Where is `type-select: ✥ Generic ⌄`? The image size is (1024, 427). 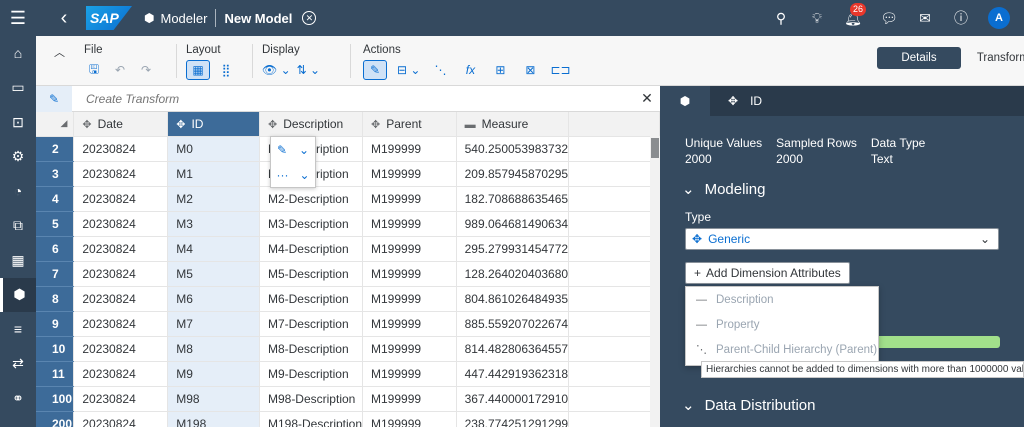
type-select: ✥ Generic ⌄ is located at coordinates (842, 239).